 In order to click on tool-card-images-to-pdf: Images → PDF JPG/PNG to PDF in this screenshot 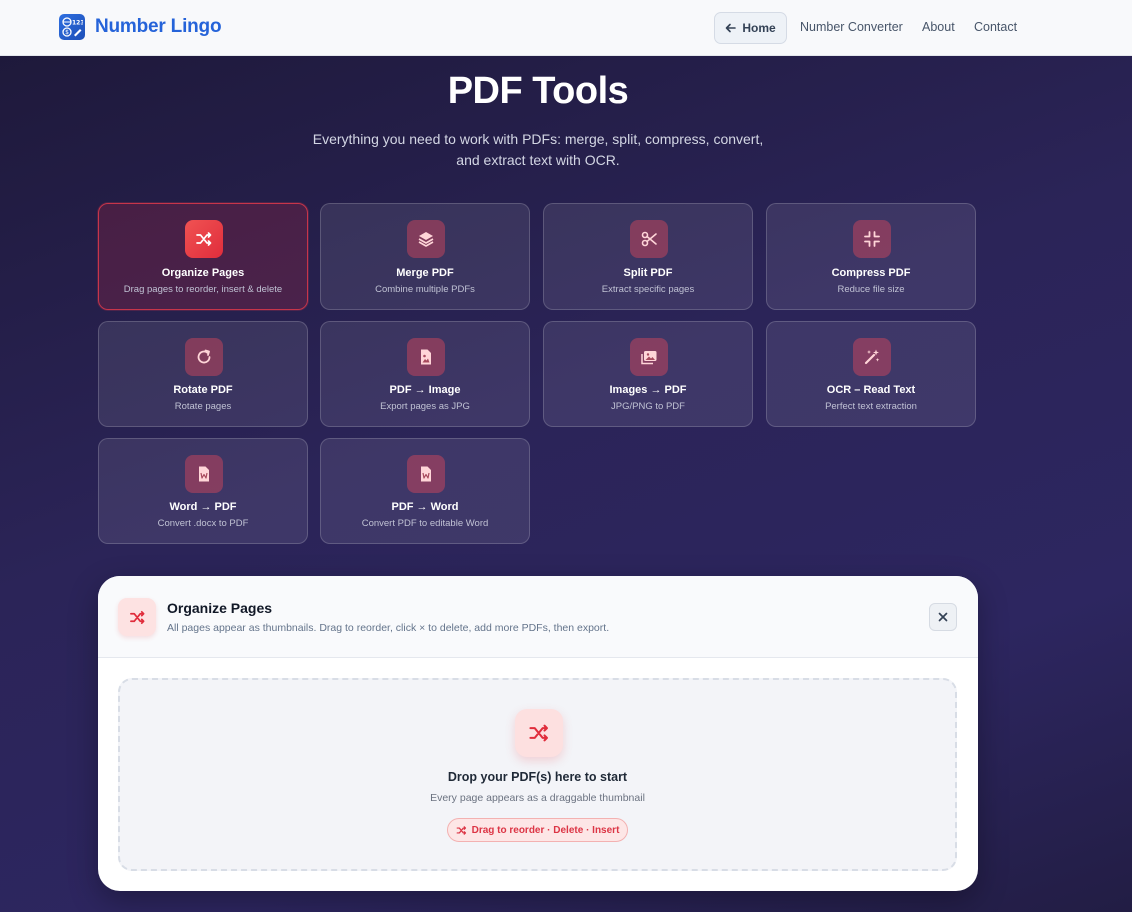, I will do `click(648, 374)`.